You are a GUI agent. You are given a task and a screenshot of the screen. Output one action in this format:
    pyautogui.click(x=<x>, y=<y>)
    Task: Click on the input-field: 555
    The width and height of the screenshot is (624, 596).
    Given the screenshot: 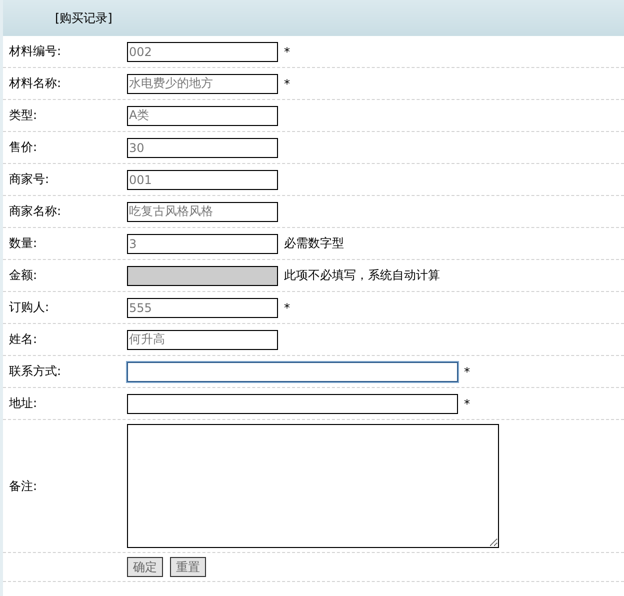 What is the action you would take?
    pyautogui.click(x=202, y=308)
    